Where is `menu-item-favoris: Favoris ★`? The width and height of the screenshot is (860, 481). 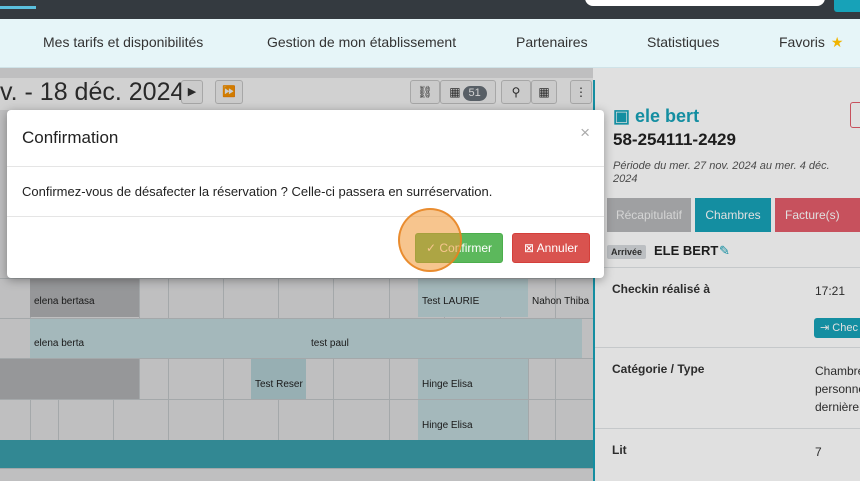 menu-item-favoris: Favoris ★ is located at coordinates (811, 42).